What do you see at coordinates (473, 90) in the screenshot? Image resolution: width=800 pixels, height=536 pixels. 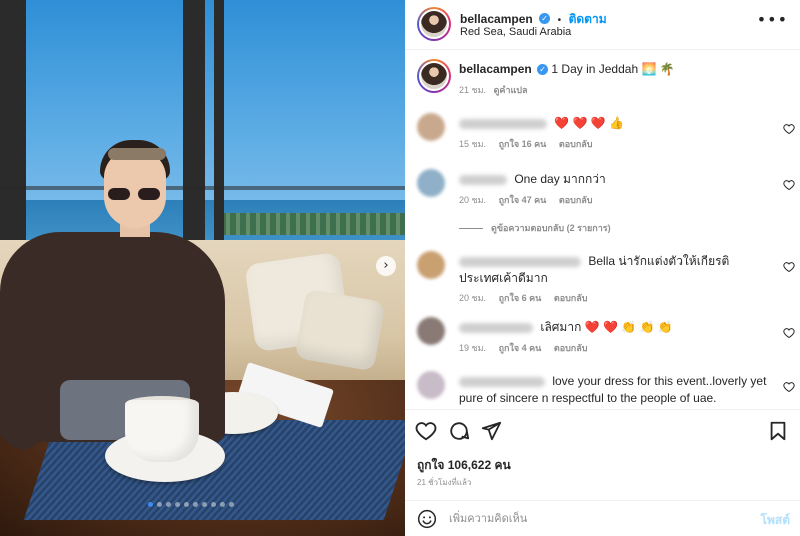 I see `caption-time: 21 ชม.` at bounding box center [473, 90].